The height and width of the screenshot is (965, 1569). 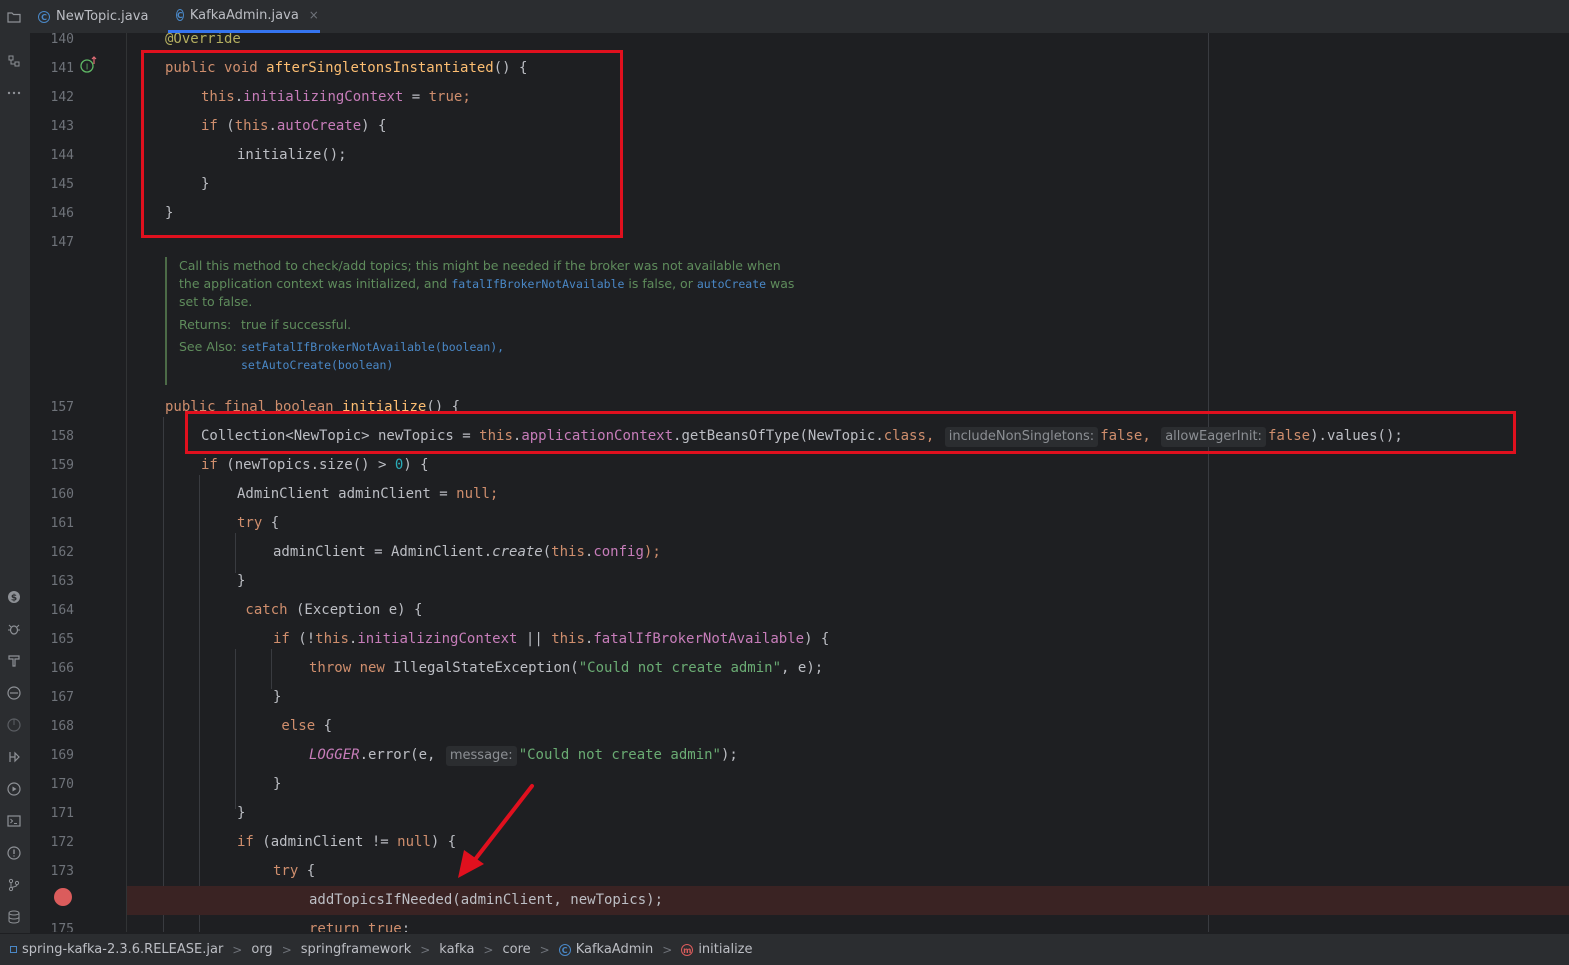 What do you see at coordinates (380, 68) in the screenshot?
I see `method-name: afterSingletonsInstantiated` at bounding box center [380, 68].